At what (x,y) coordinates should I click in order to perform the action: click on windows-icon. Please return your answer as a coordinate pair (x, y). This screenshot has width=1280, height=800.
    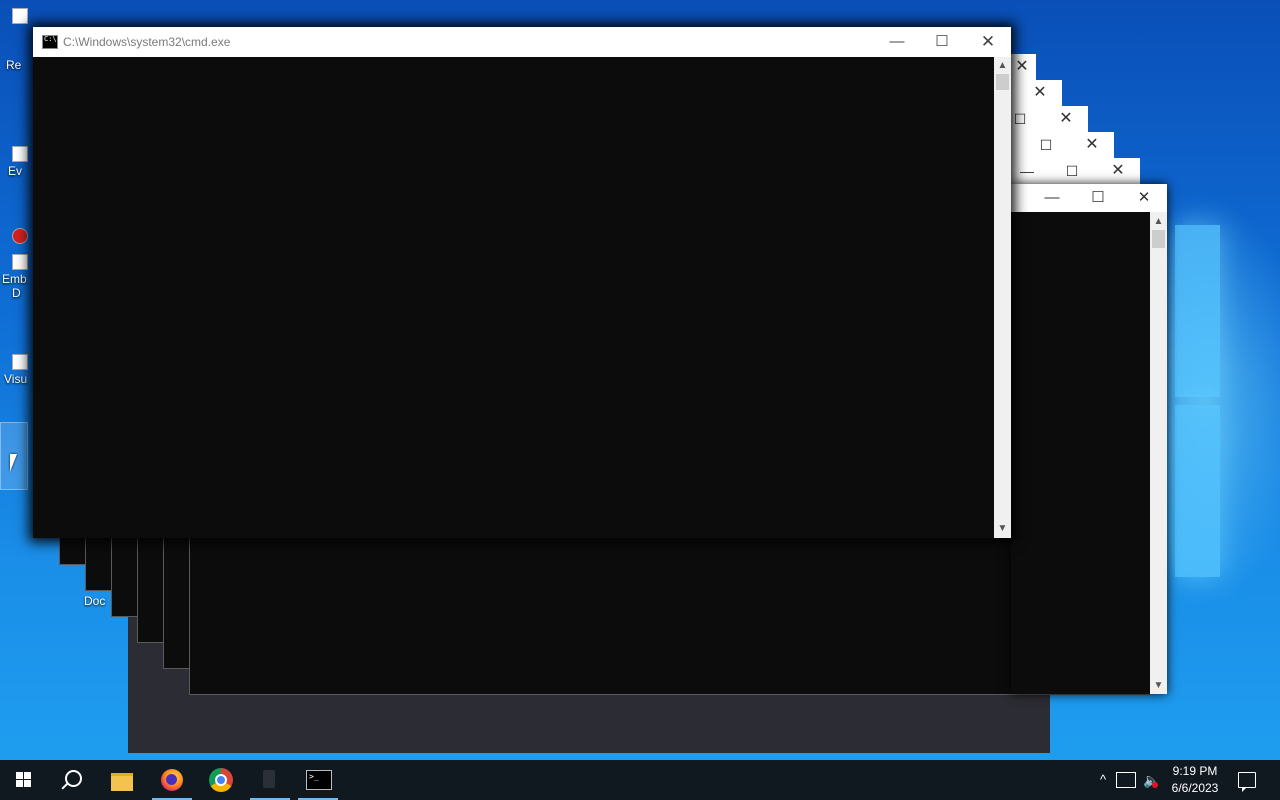
    Looking at the image, I should click on (24, 780).